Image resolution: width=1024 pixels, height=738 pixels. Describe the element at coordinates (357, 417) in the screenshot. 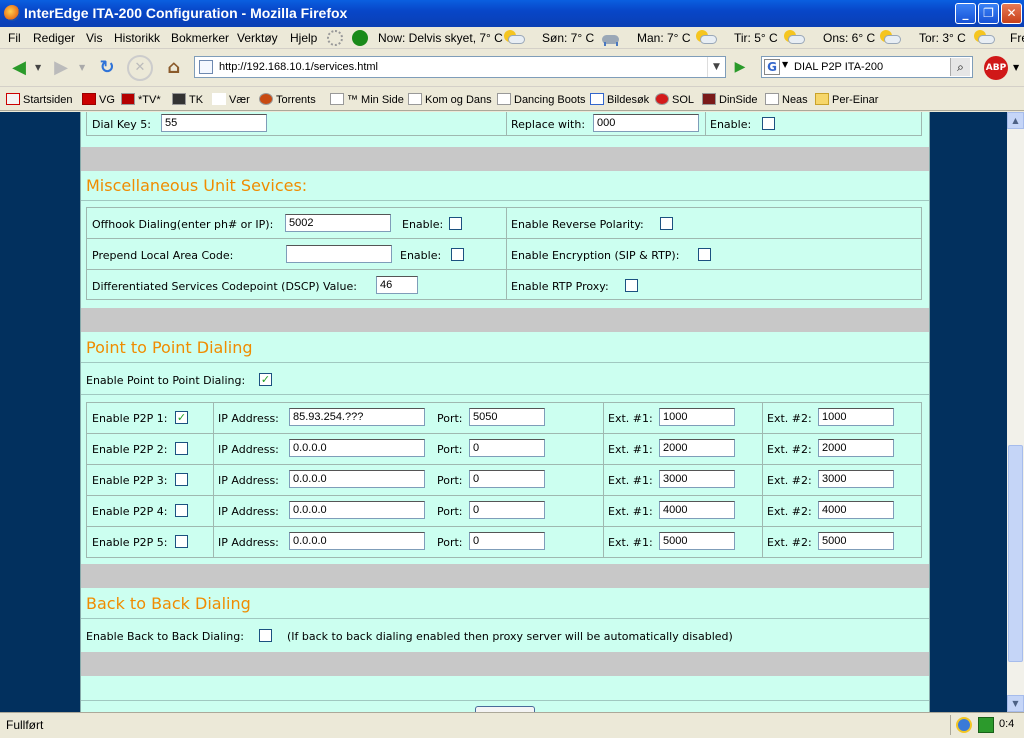

I see `p2p-1-ip-input` at that location.